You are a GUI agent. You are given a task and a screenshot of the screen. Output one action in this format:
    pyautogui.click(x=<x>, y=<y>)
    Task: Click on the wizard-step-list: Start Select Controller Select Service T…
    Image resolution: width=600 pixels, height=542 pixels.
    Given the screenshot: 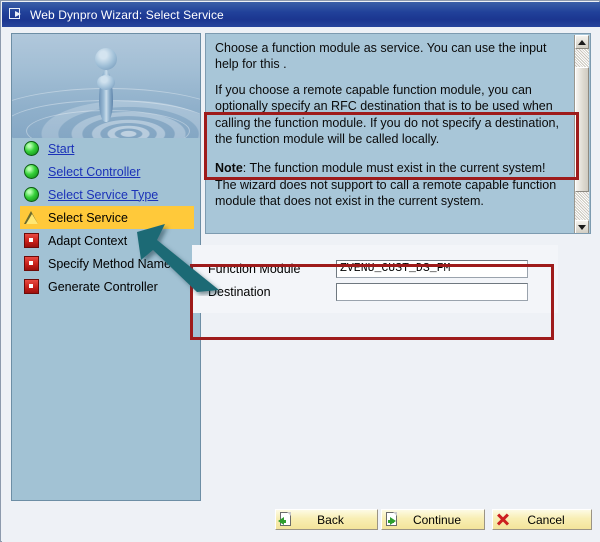 What is the action you would take?
    pyautogui.click(x=110, y=217)
    